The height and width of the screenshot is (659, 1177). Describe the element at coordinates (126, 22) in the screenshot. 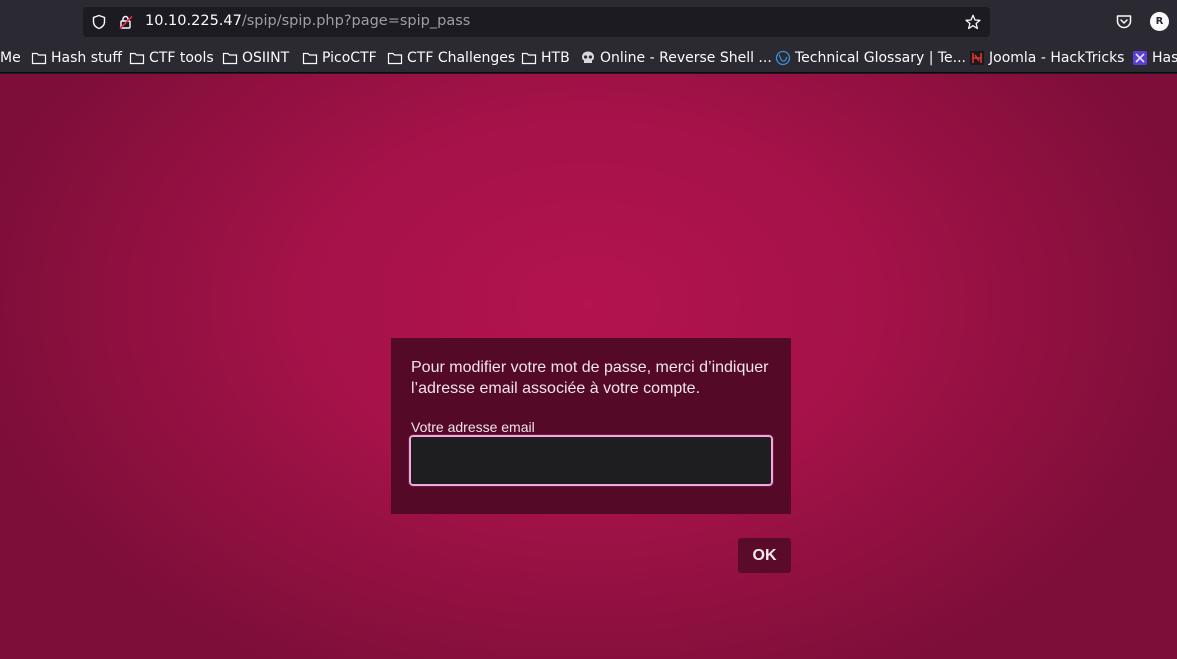

I see `insecure-lock-icon` at that location.